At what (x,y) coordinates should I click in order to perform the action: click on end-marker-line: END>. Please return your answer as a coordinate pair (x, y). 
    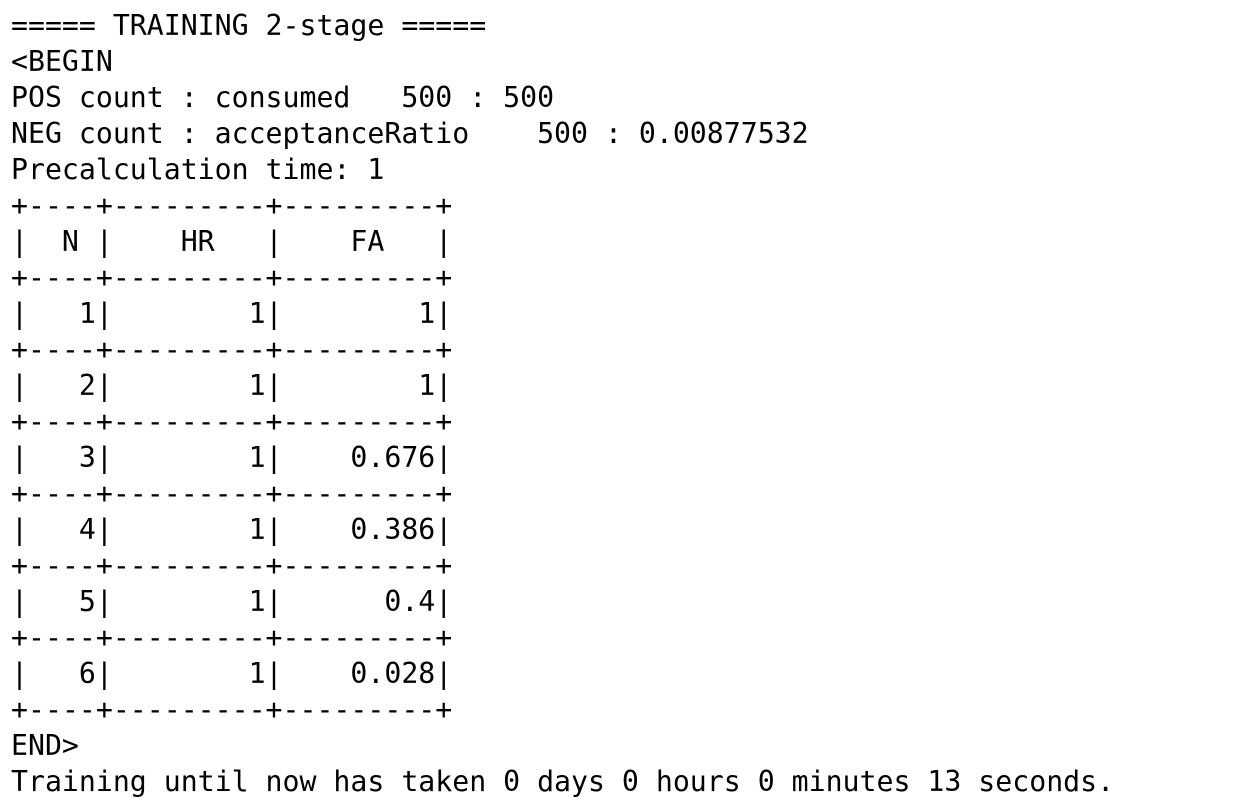
    Looking at the image, I should click on (45, 745).